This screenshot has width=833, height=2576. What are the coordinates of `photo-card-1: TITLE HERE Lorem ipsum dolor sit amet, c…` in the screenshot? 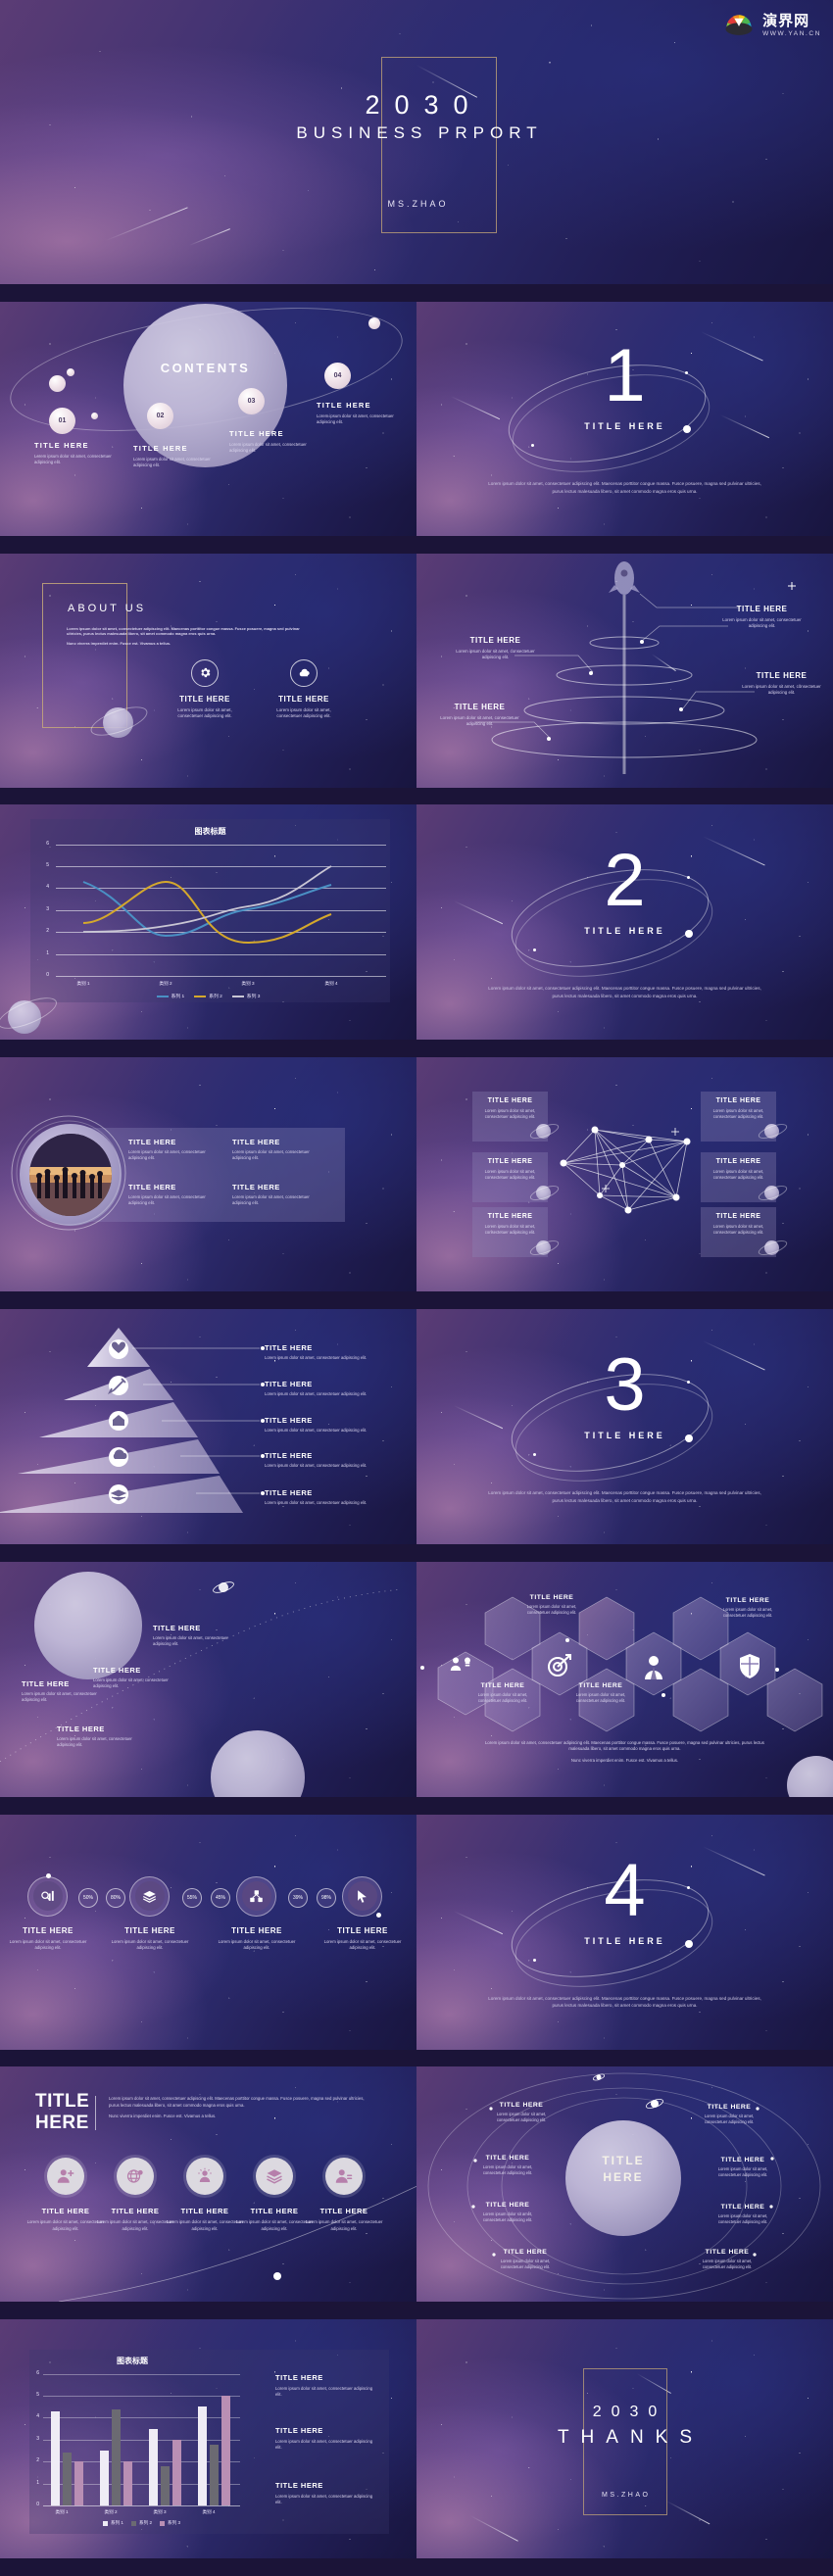 It's located at (173, 1149).